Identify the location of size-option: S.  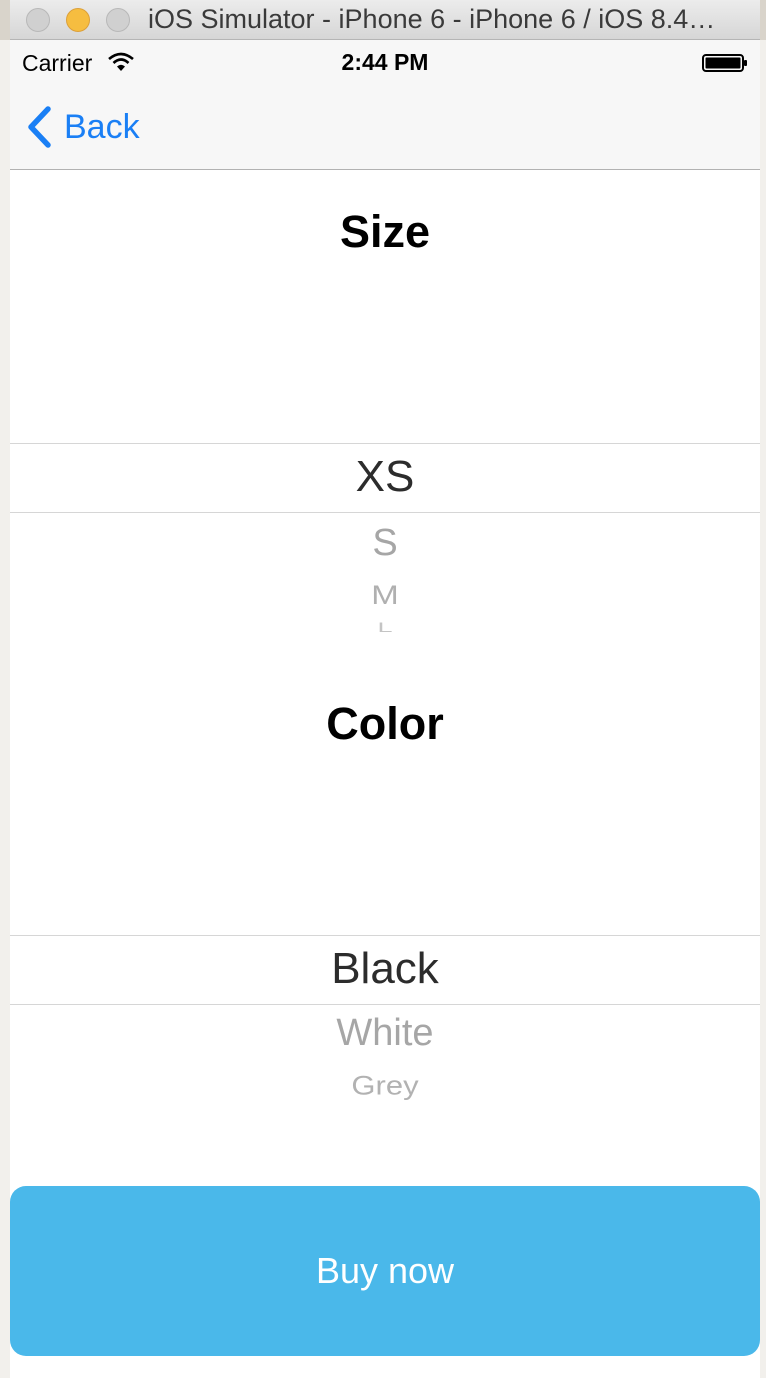
(385, 543).